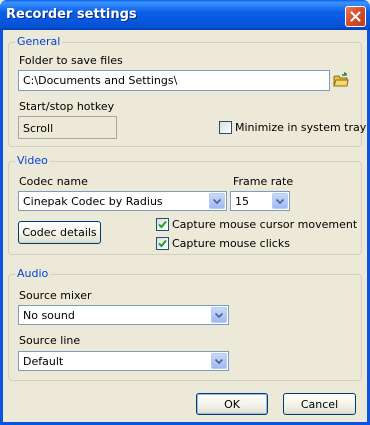  What do you see at coordinates (33, 273) in the screenshot?
I see `audio-legend: Audio` at bounding box center [33, 273].